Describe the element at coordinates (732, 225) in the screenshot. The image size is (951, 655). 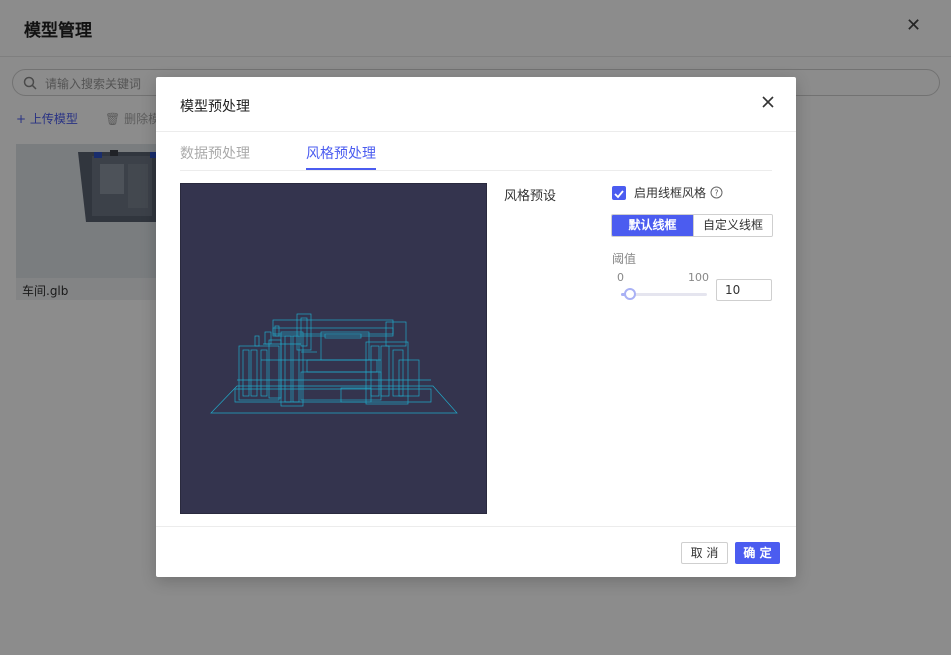
I see `mode-custom-wireframe: 自定义线框` at that location.